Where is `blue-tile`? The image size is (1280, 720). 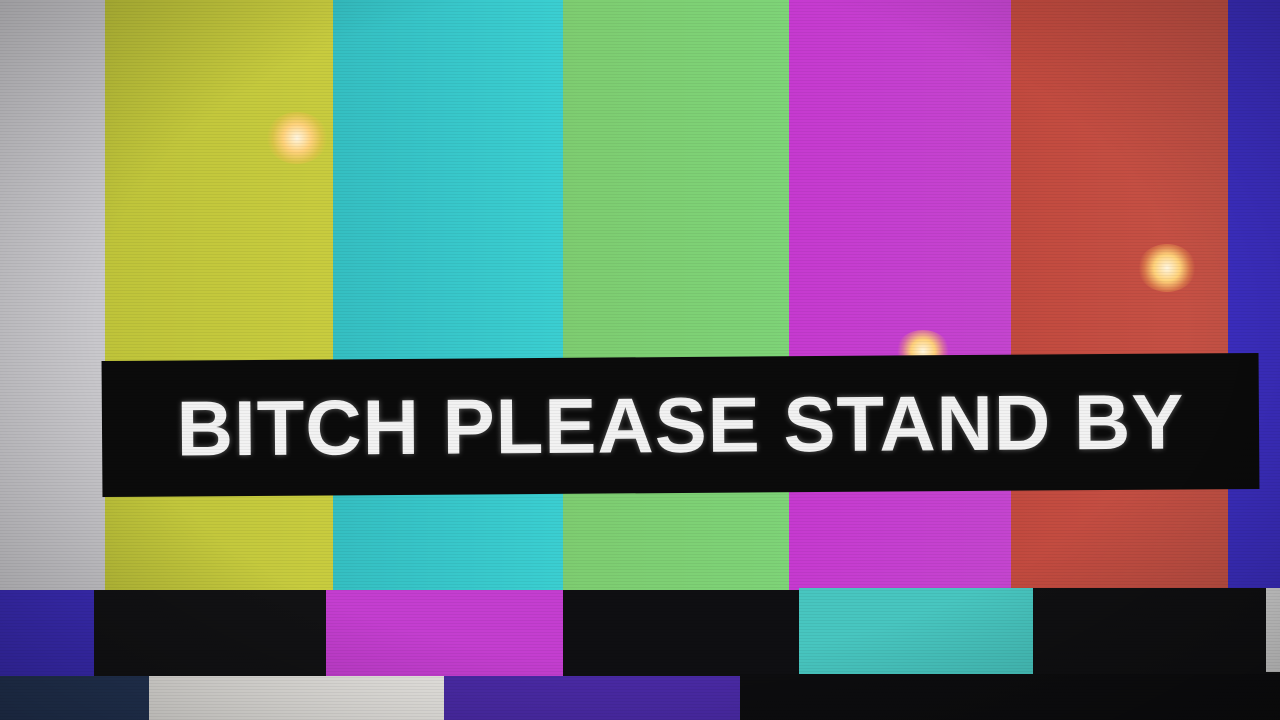
blue-tile is located at coordinates (47, 634).